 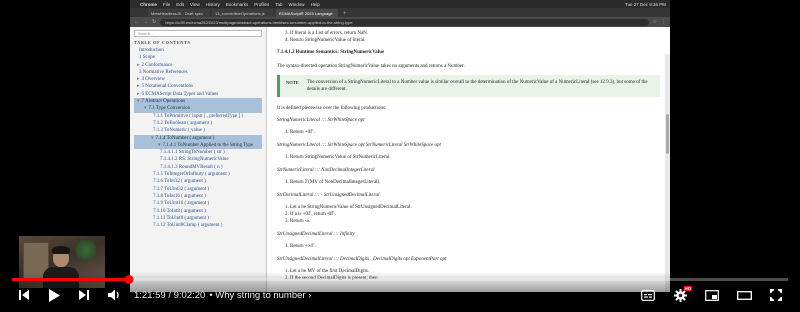 What do you see at coordinates (198, 218) in the screenshot?
I see `toc-item: 7.1.11 ToUint8 ( argument )` at bounding box center [198, 218].